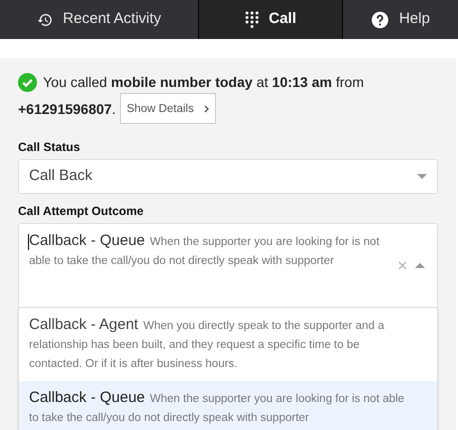  What do you see at coordinates (67, 109) in the screenshot?
I see `call-summary-text: +61291596807.` at bounding box center [67, 109].